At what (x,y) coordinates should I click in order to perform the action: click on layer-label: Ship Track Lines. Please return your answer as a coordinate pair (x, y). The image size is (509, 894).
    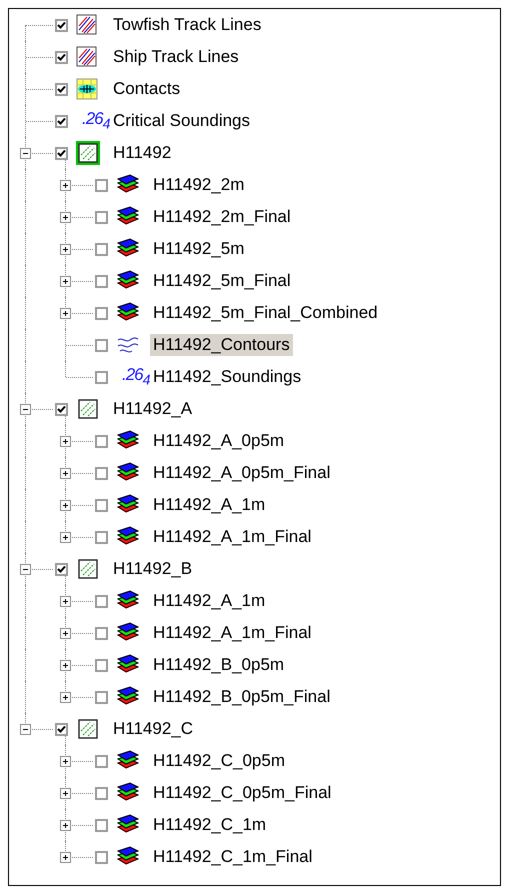
    Looking at the image, I should click on (176, 57).